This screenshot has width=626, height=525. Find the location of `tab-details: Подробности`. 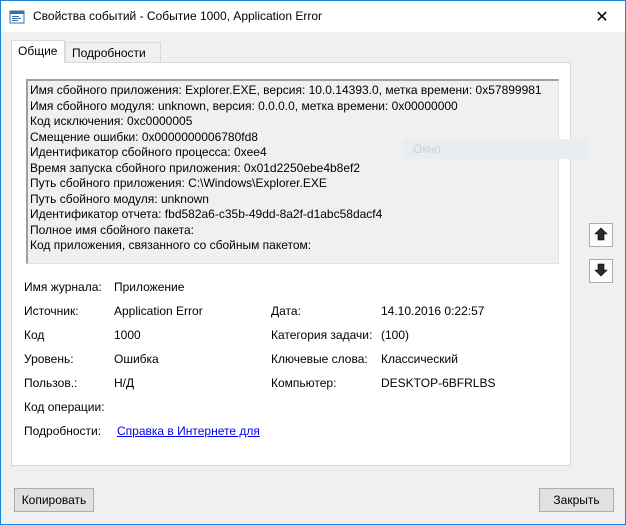

tab-details: Подробности is located at coordinates (113, 52).